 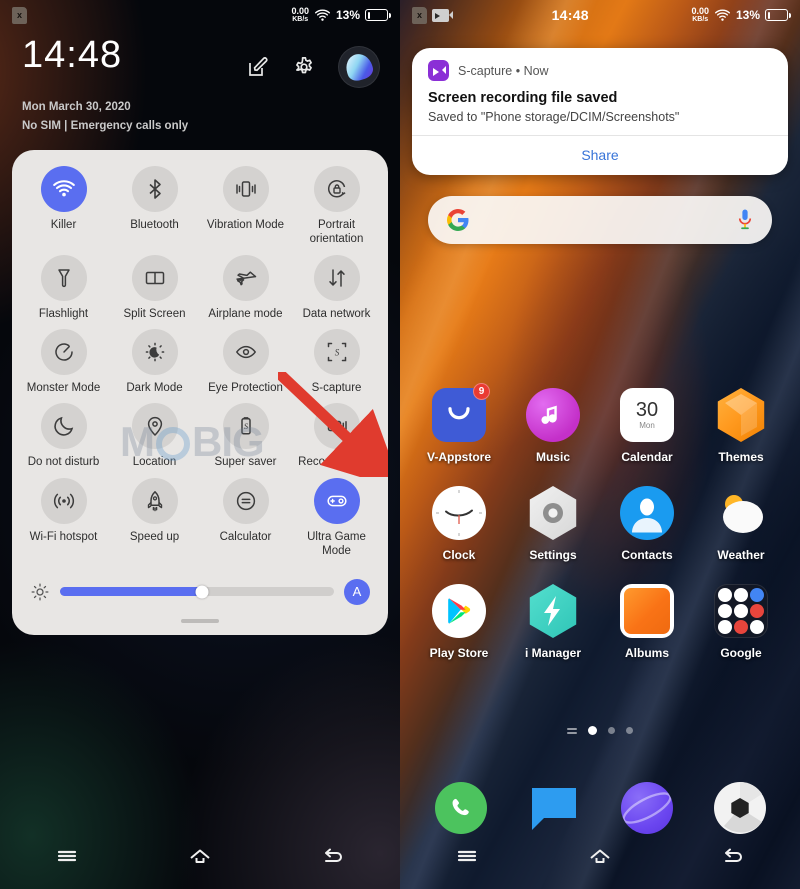 What do you see at coordinates (553, 622) in the screenshot?
I see `app-i-manager: i Manager` at bounding box center [553, 622].